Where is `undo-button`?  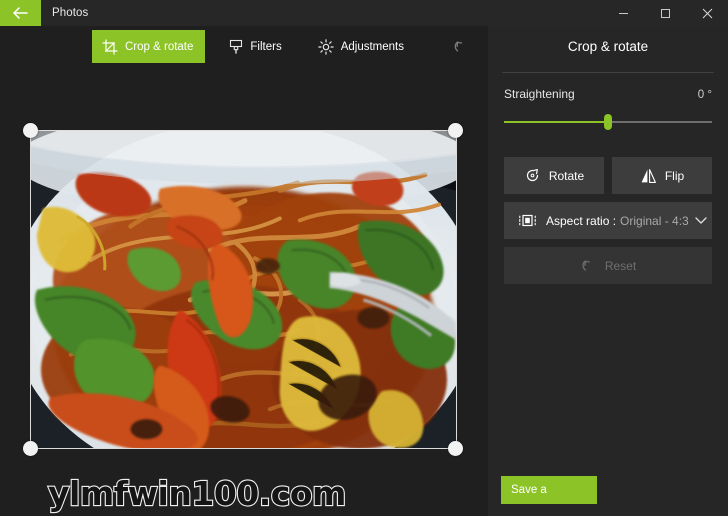
undo-button is located at coordinates (461, 46).